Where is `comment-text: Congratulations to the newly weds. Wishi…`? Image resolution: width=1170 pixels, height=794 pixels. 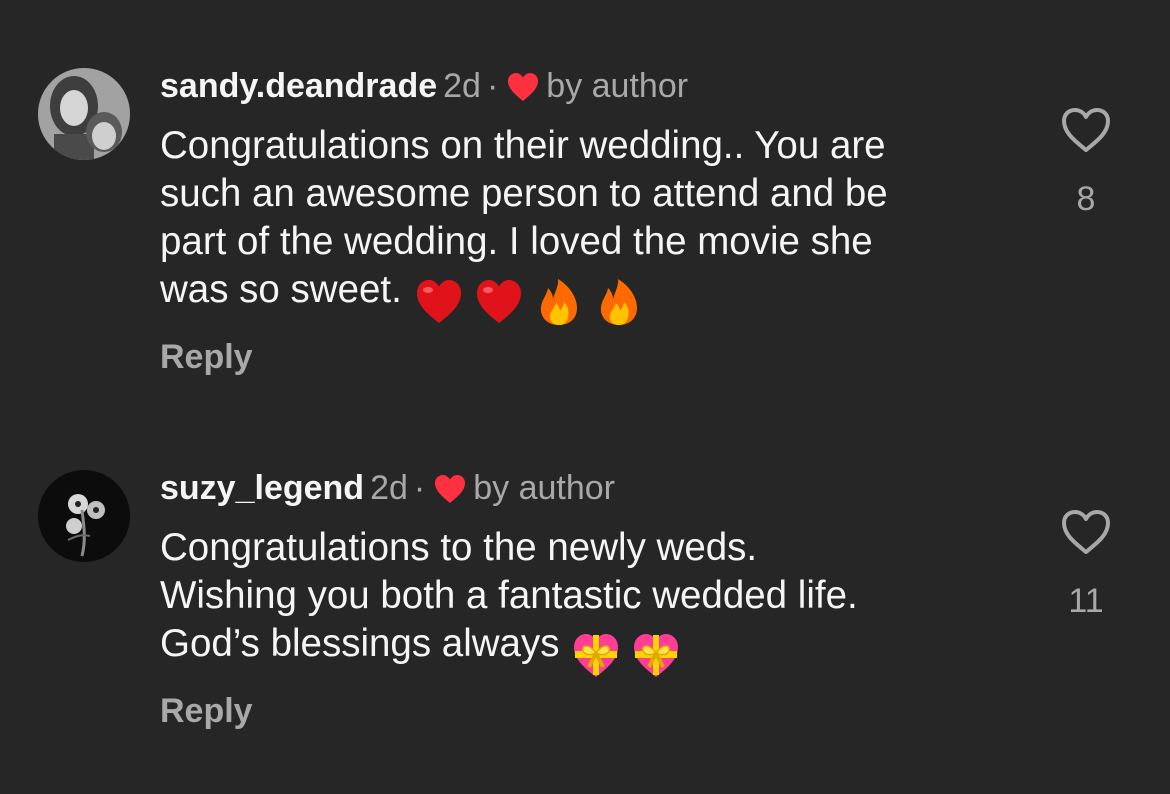
comment-text: Congratulations to the newly weds. Wishi… is located at coordinates (590, 602).